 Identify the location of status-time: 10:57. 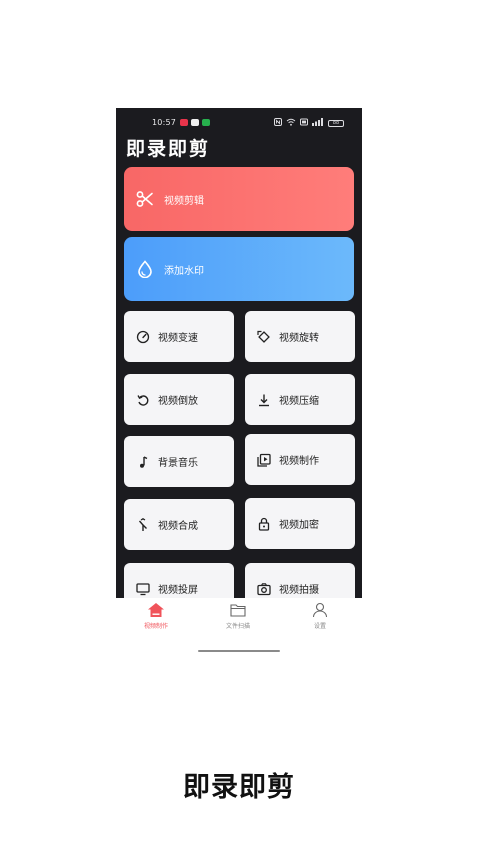
(164, 122).